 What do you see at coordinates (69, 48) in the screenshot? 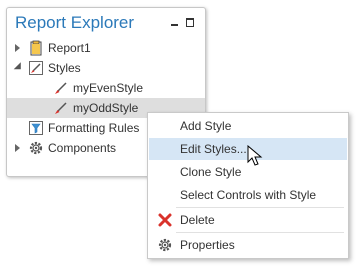
I see `tree-node-label: Report1` at bounding box center [69, 48].